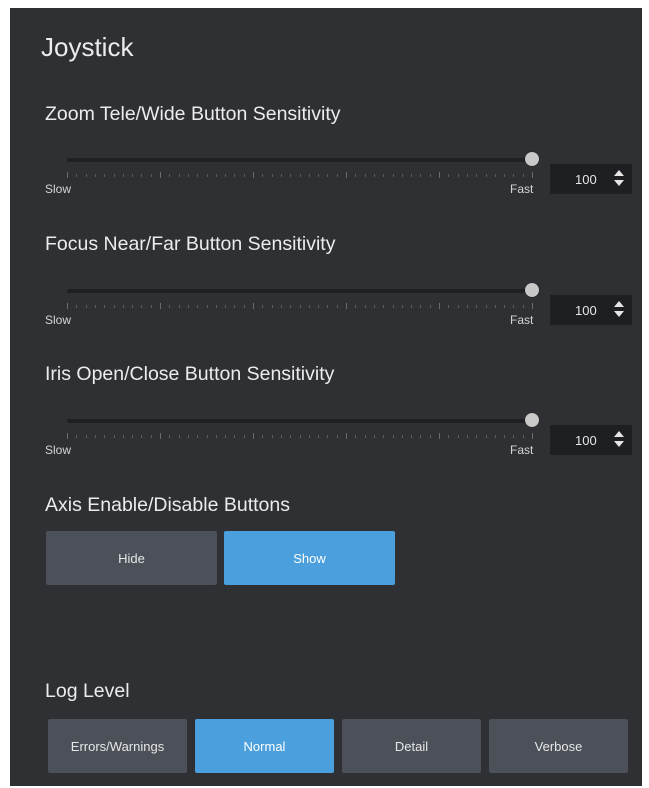  I want to click on iris-sensitivity-spinbox: 100, so click(591, 440).